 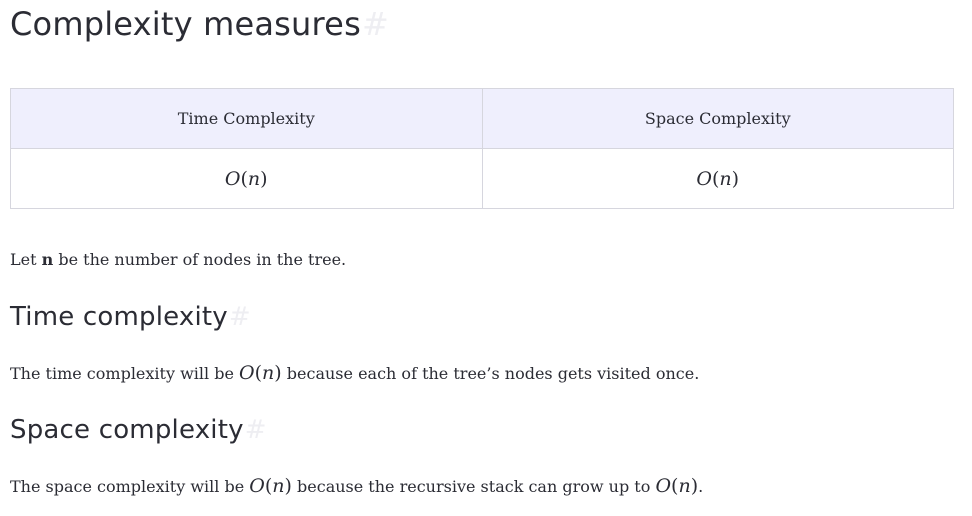 I want to click on intro-text: Let, so click(x=26, y=259).